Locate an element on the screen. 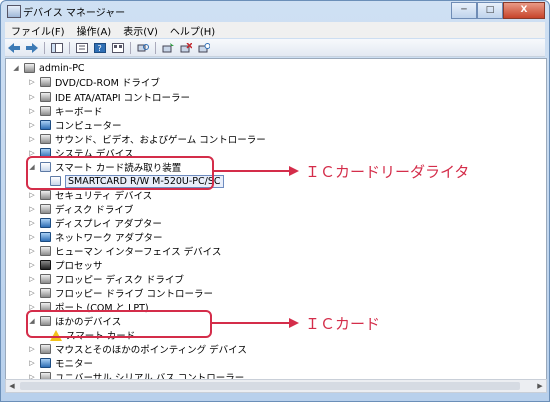  uninstall-icon is located at coordinates (186, 48).